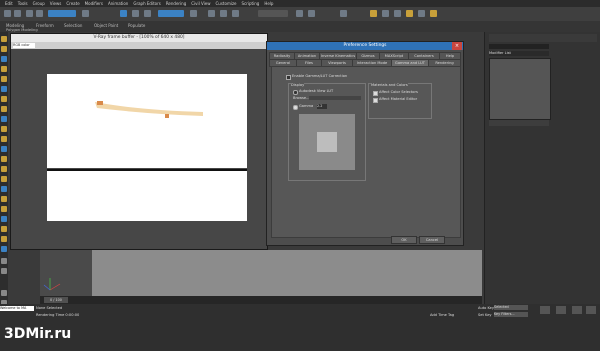 The width and height of the screenshot is (600, 351). I want to click on angle-snap-icon, so click(223, 13).